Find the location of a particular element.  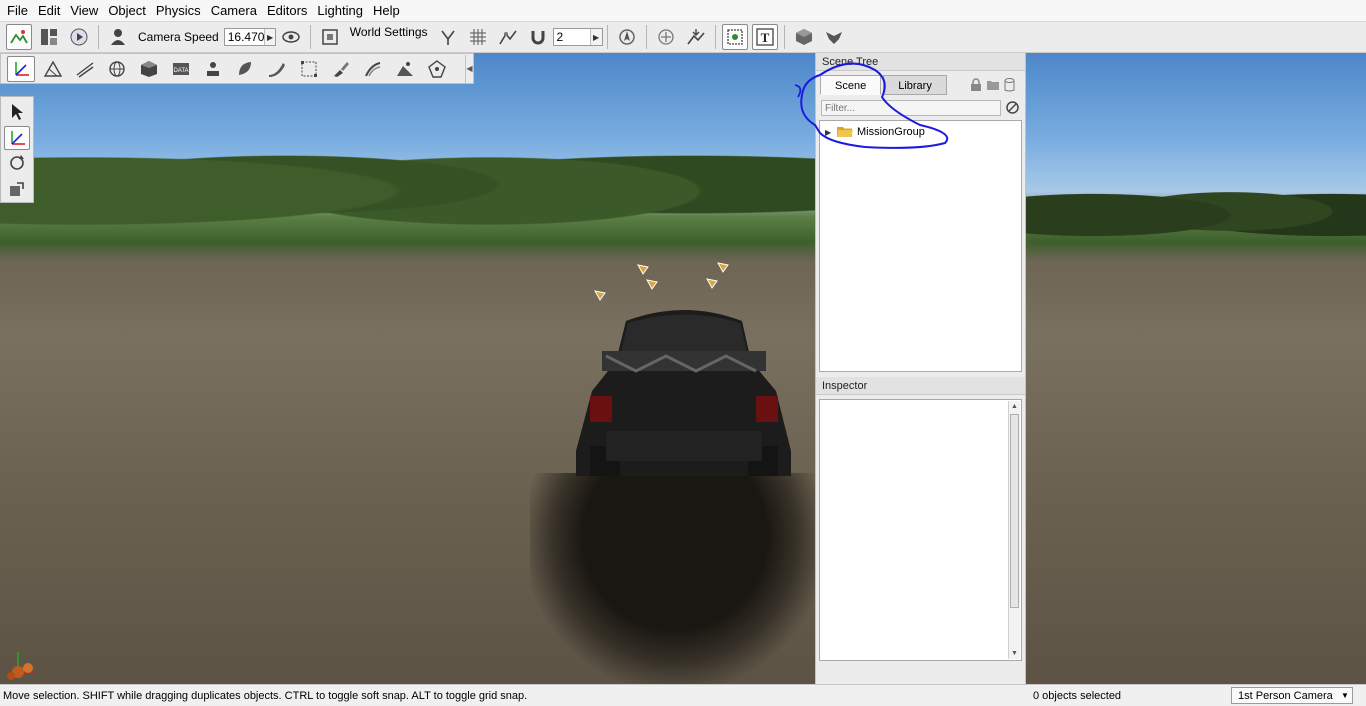

scale-tool-button is located at coordinates (17, 189).